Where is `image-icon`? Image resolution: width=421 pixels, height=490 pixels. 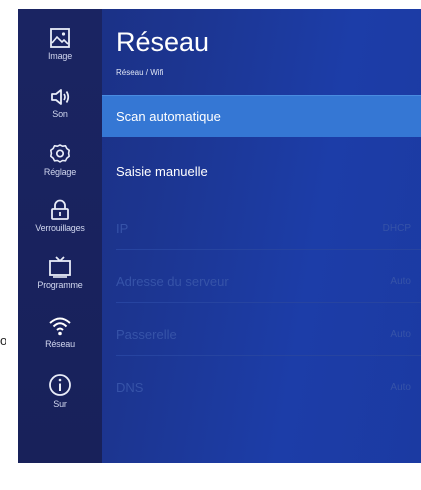
image-icon is located at coordinates (60, 38).